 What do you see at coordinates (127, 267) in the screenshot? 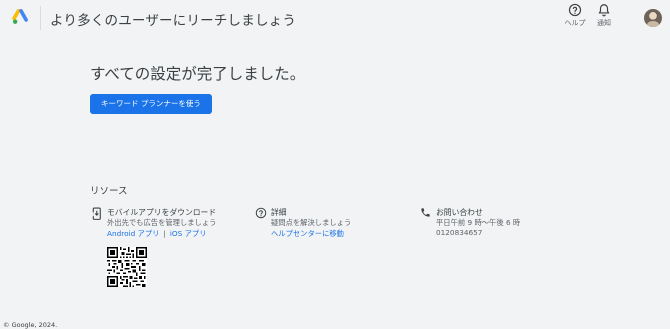
I see `app-download-qr-code` at bounding box center [127, 267].